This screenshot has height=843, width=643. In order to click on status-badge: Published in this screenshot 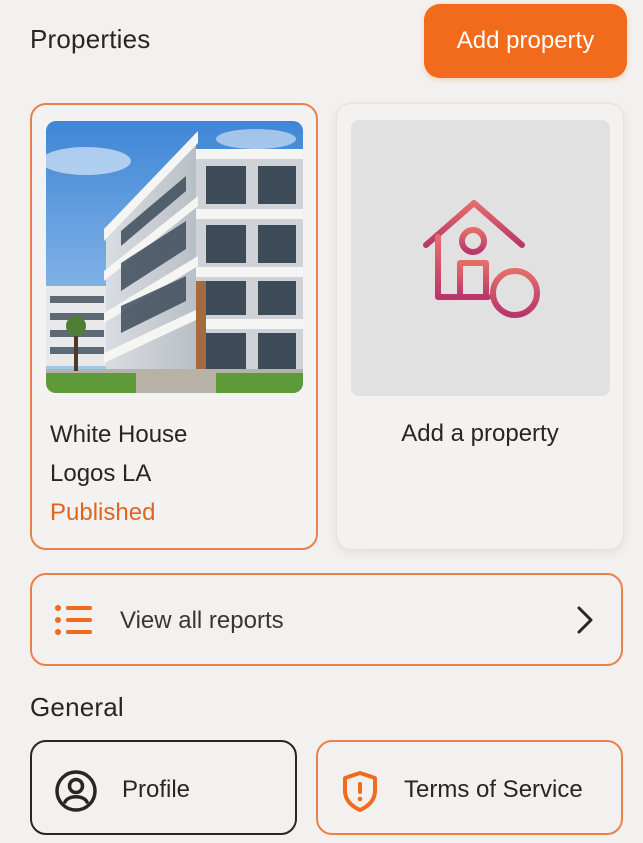, I will do `click(103, 512)`.